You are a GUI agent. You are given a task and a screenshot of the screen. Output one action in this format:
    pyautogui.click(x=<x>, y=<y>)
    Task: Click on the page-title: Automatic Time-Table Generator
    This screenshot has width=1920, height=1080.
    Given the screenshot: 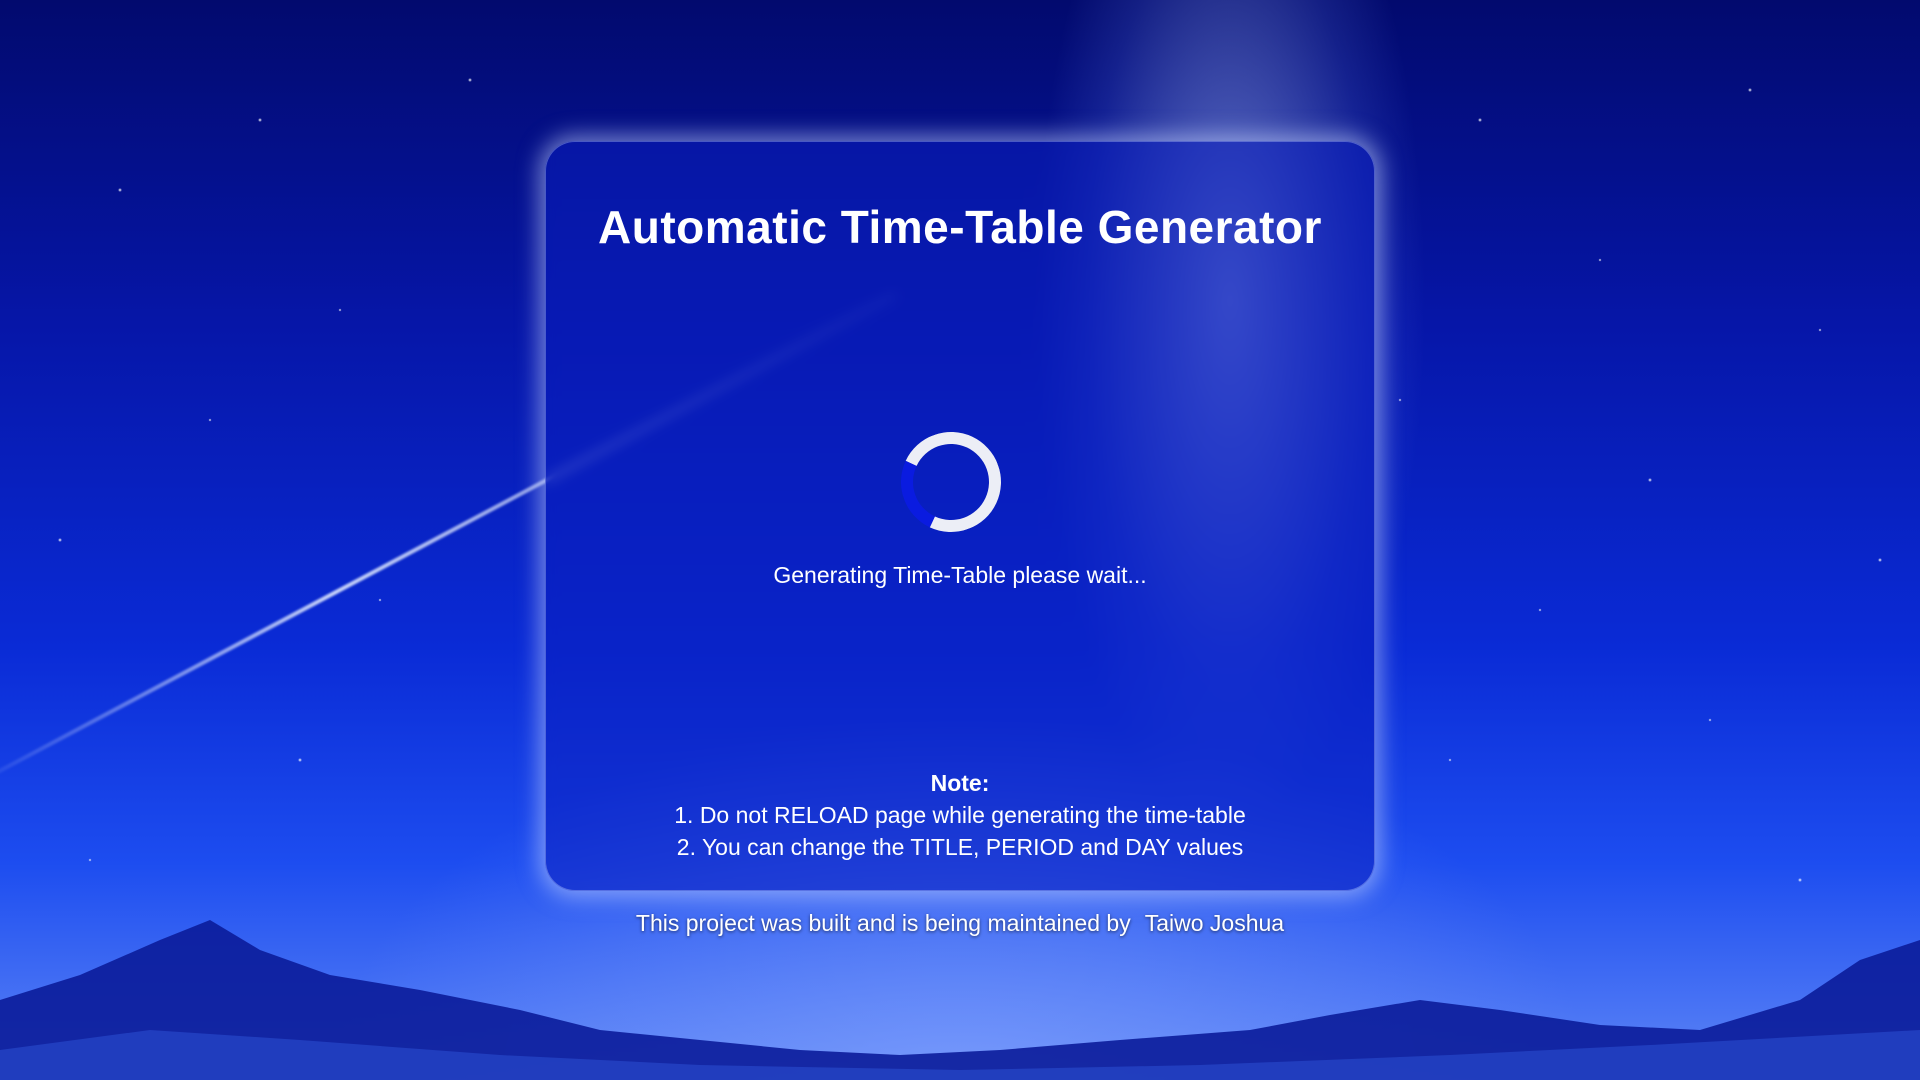 What is the action you would take?
    pyautogui.click(x=960, y=227)
    